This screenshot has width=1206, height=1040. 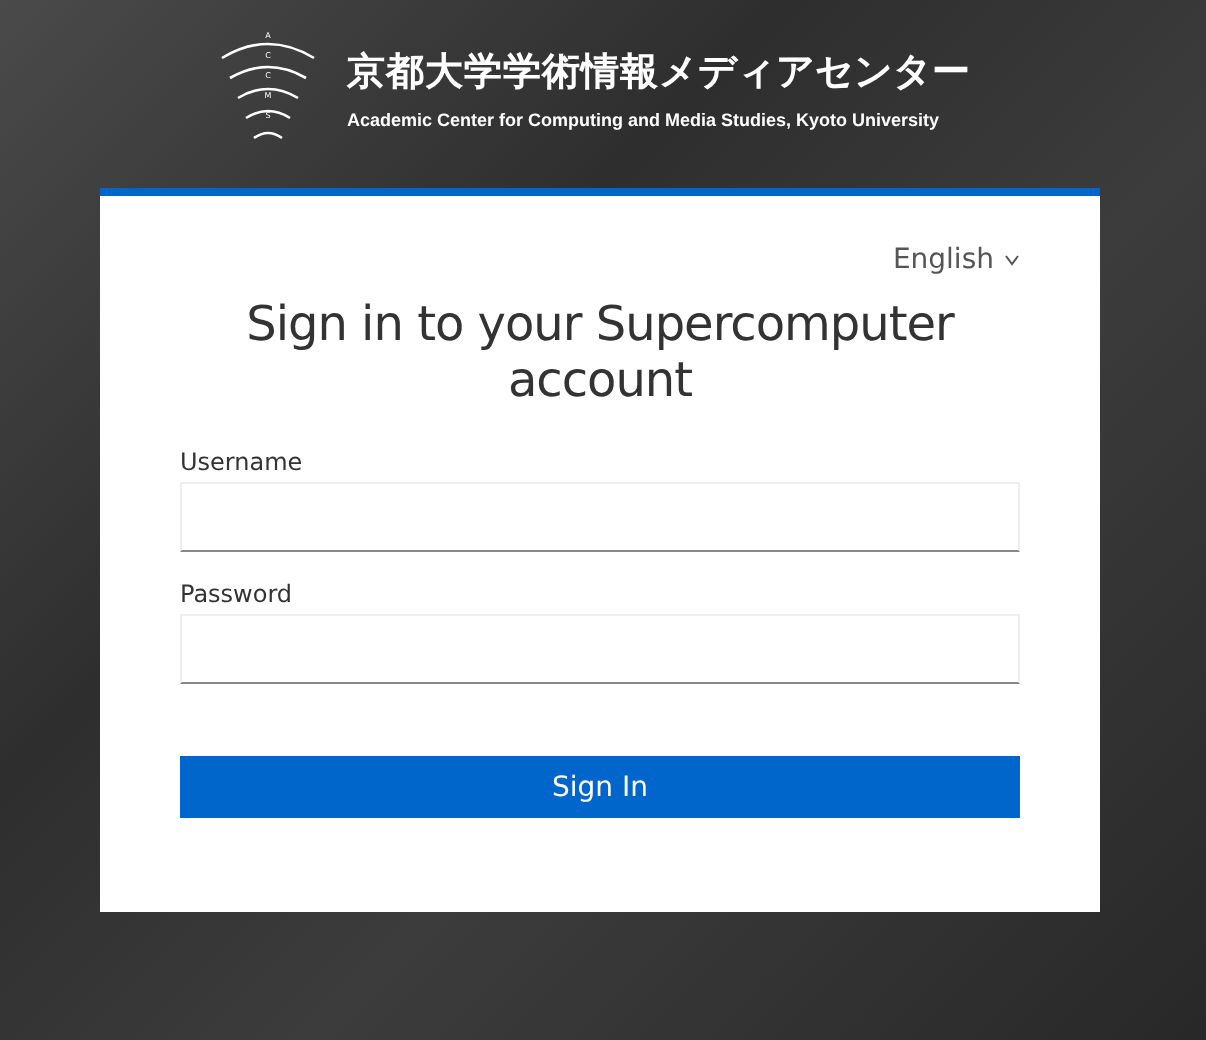 What do you see at coordinates (956, 260) in the screenshot?
I see `language-selector: English` at bounding box center [956, 260].